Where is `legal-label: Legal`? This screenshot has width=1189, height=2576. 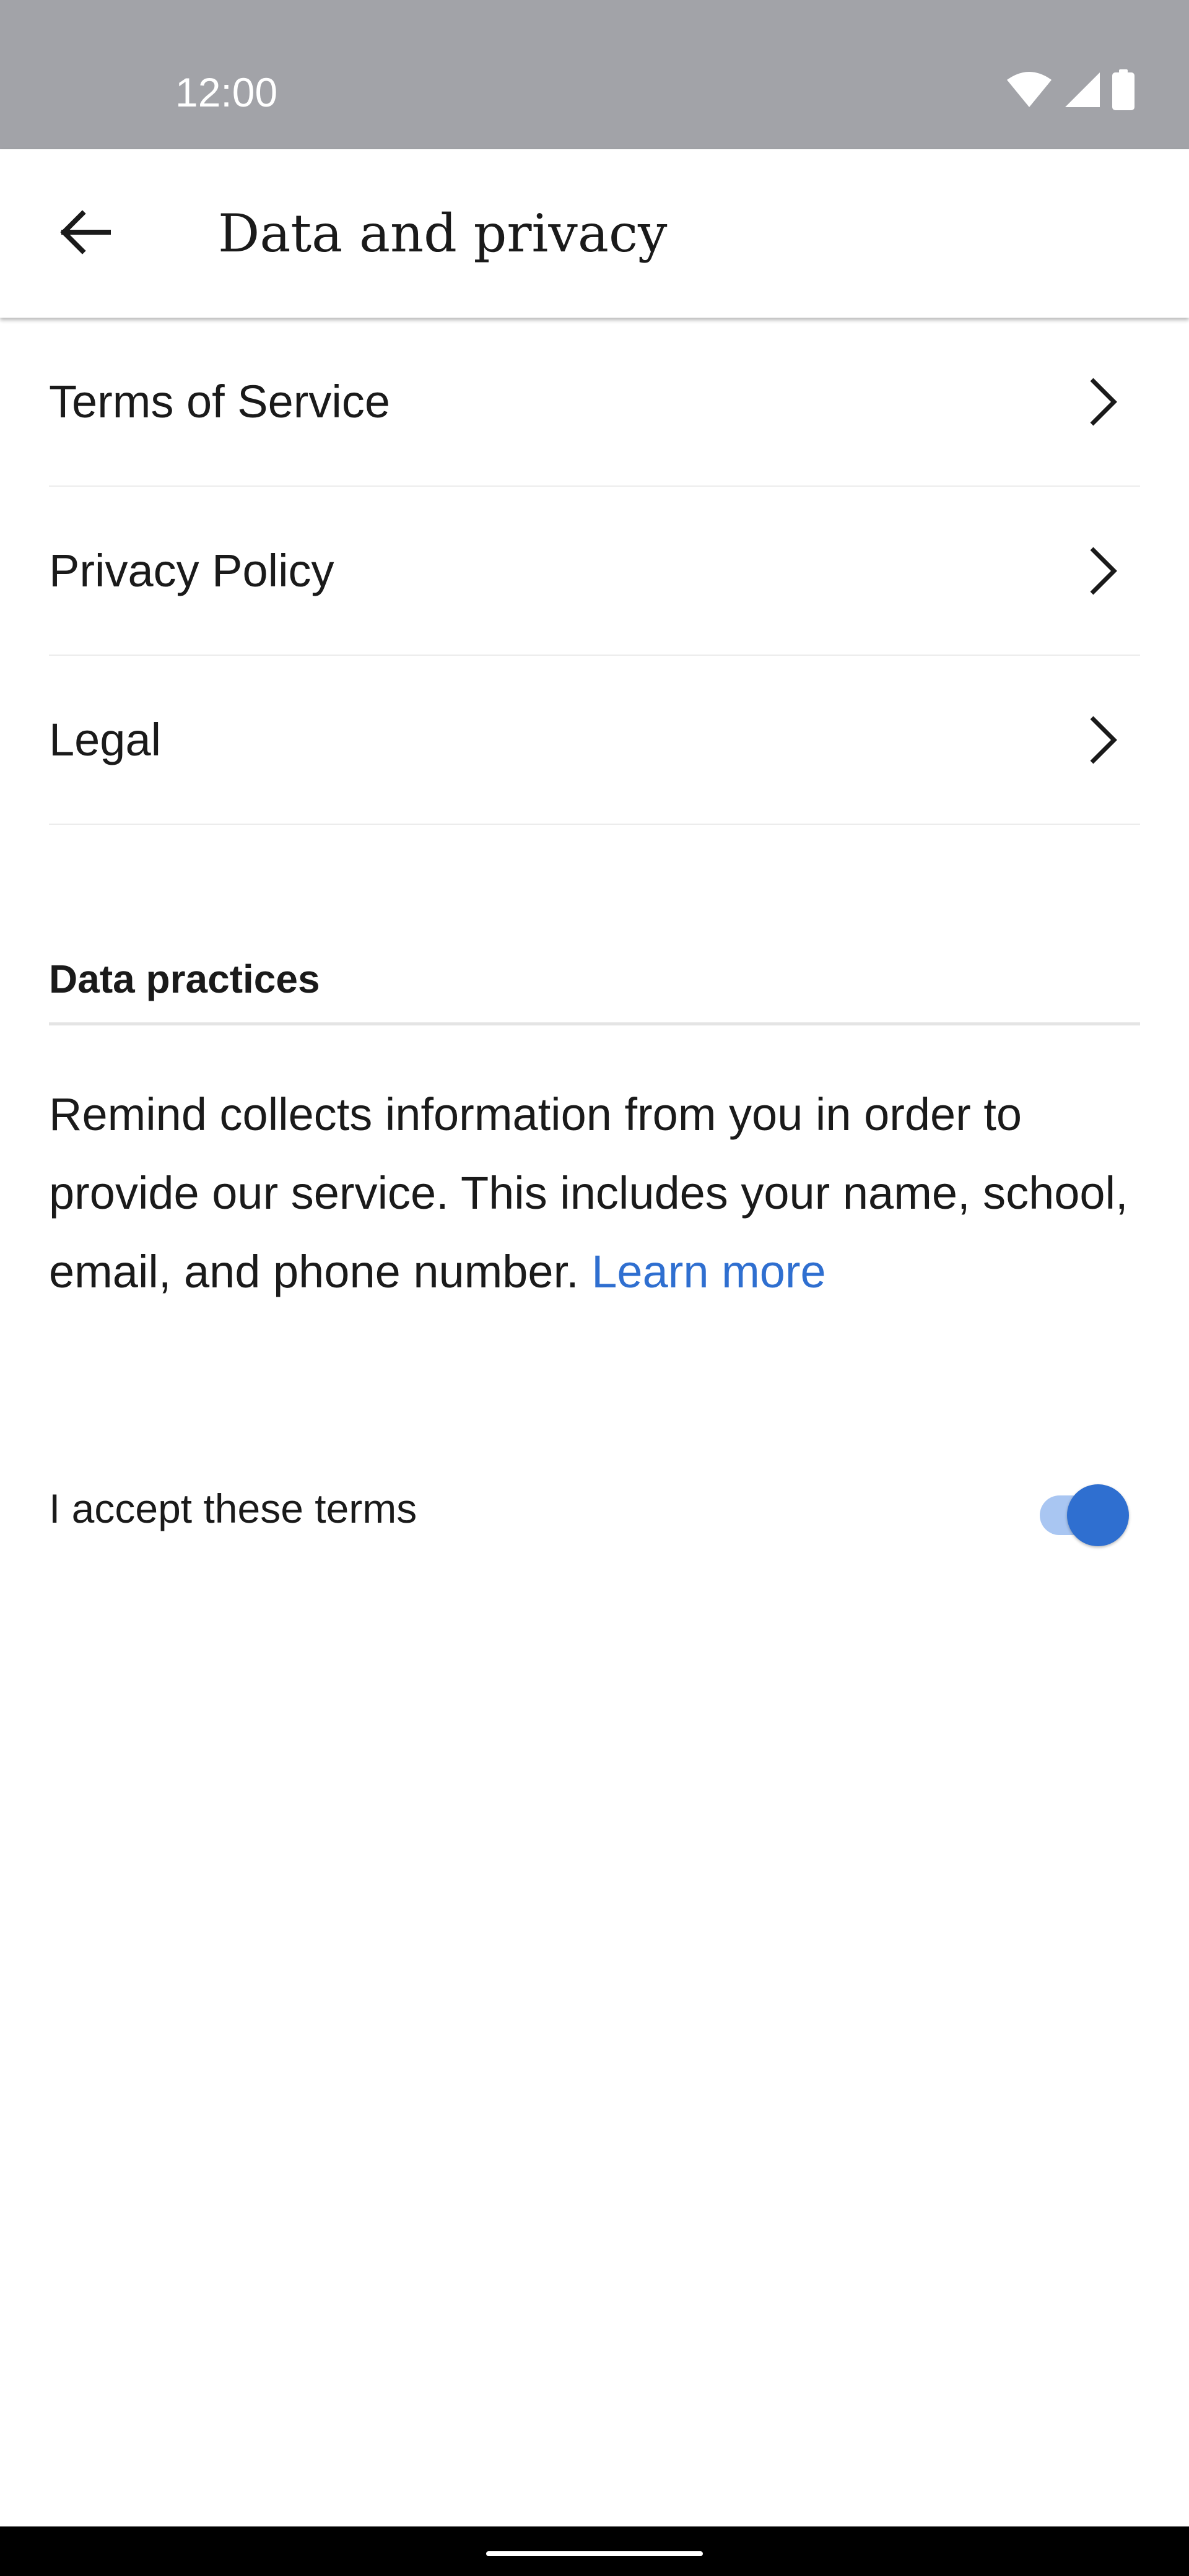 legal-label: Legal is located at coordinates (105, 739).